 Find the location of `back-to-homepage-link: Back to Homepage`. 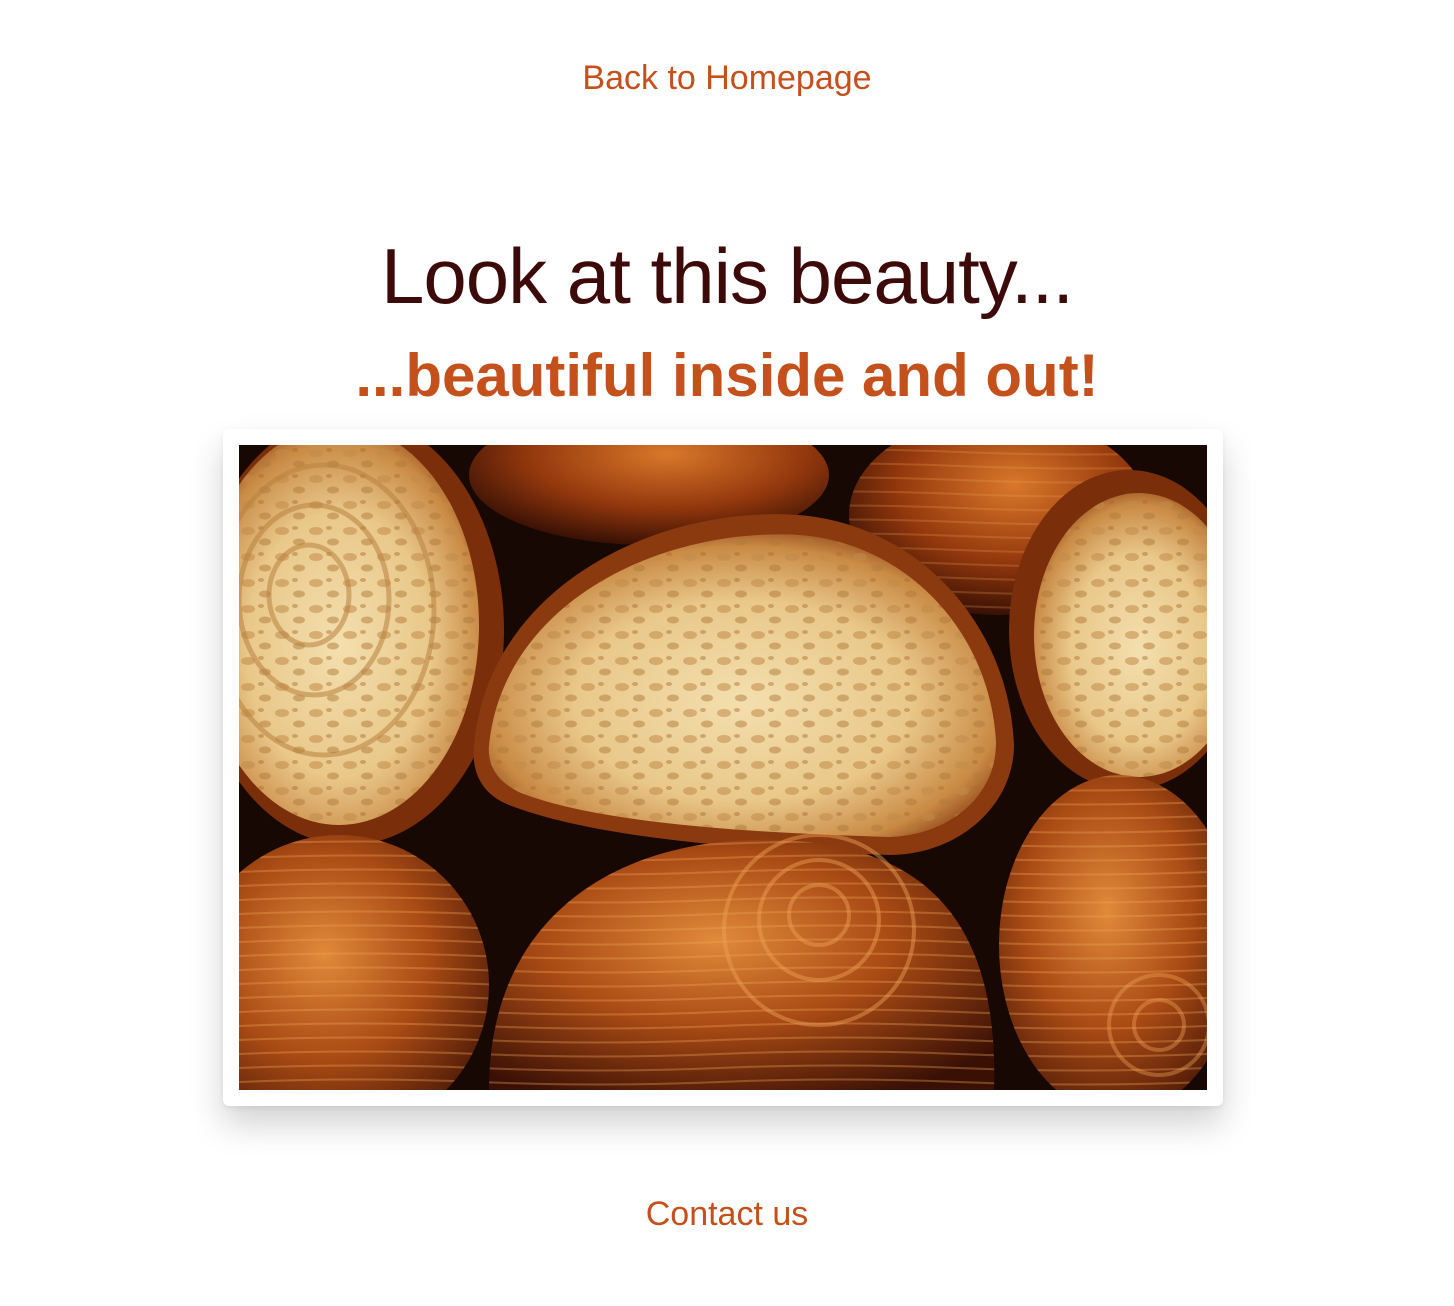

back-to-homepage-link: Back to Homepage is located at coordinates (727, 78).